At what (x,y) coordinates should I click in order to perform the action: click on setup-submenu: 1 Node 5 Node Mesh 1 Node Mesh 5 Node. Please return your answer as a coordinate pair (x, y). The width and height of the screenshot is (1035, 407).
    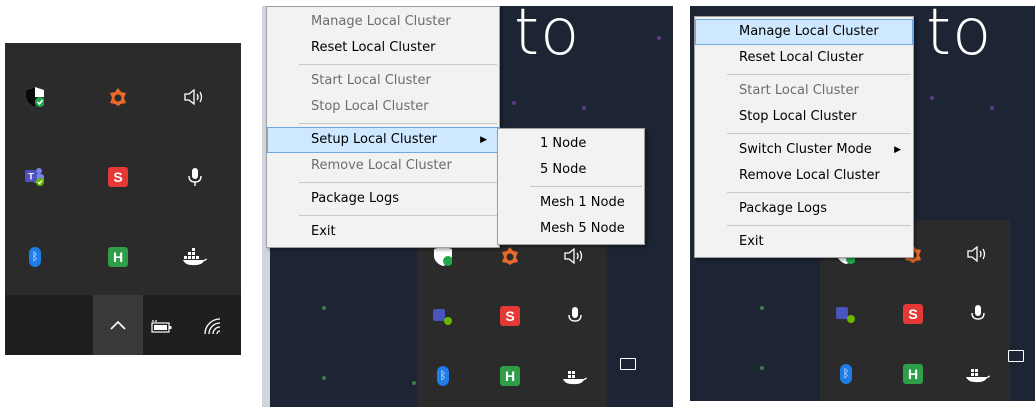
    Looking at the image, I should click on (571, 186).